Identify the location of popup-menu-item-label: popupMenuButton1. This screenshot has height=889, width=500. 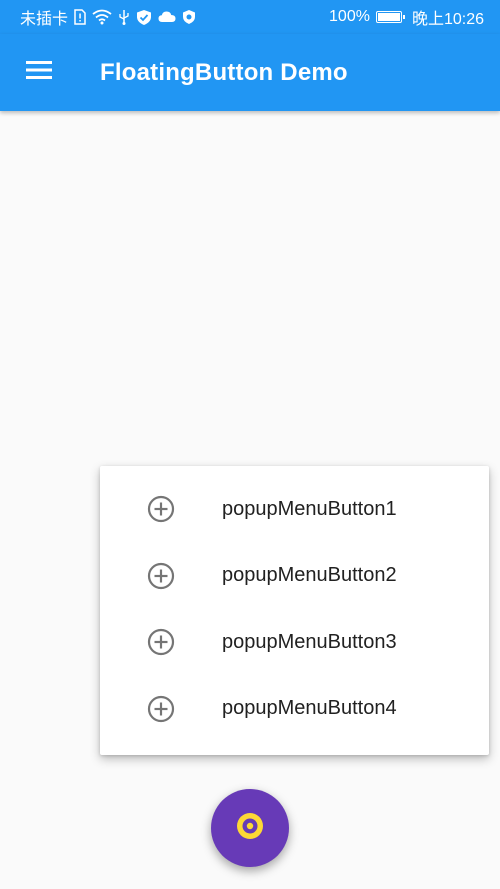
(309, 508).